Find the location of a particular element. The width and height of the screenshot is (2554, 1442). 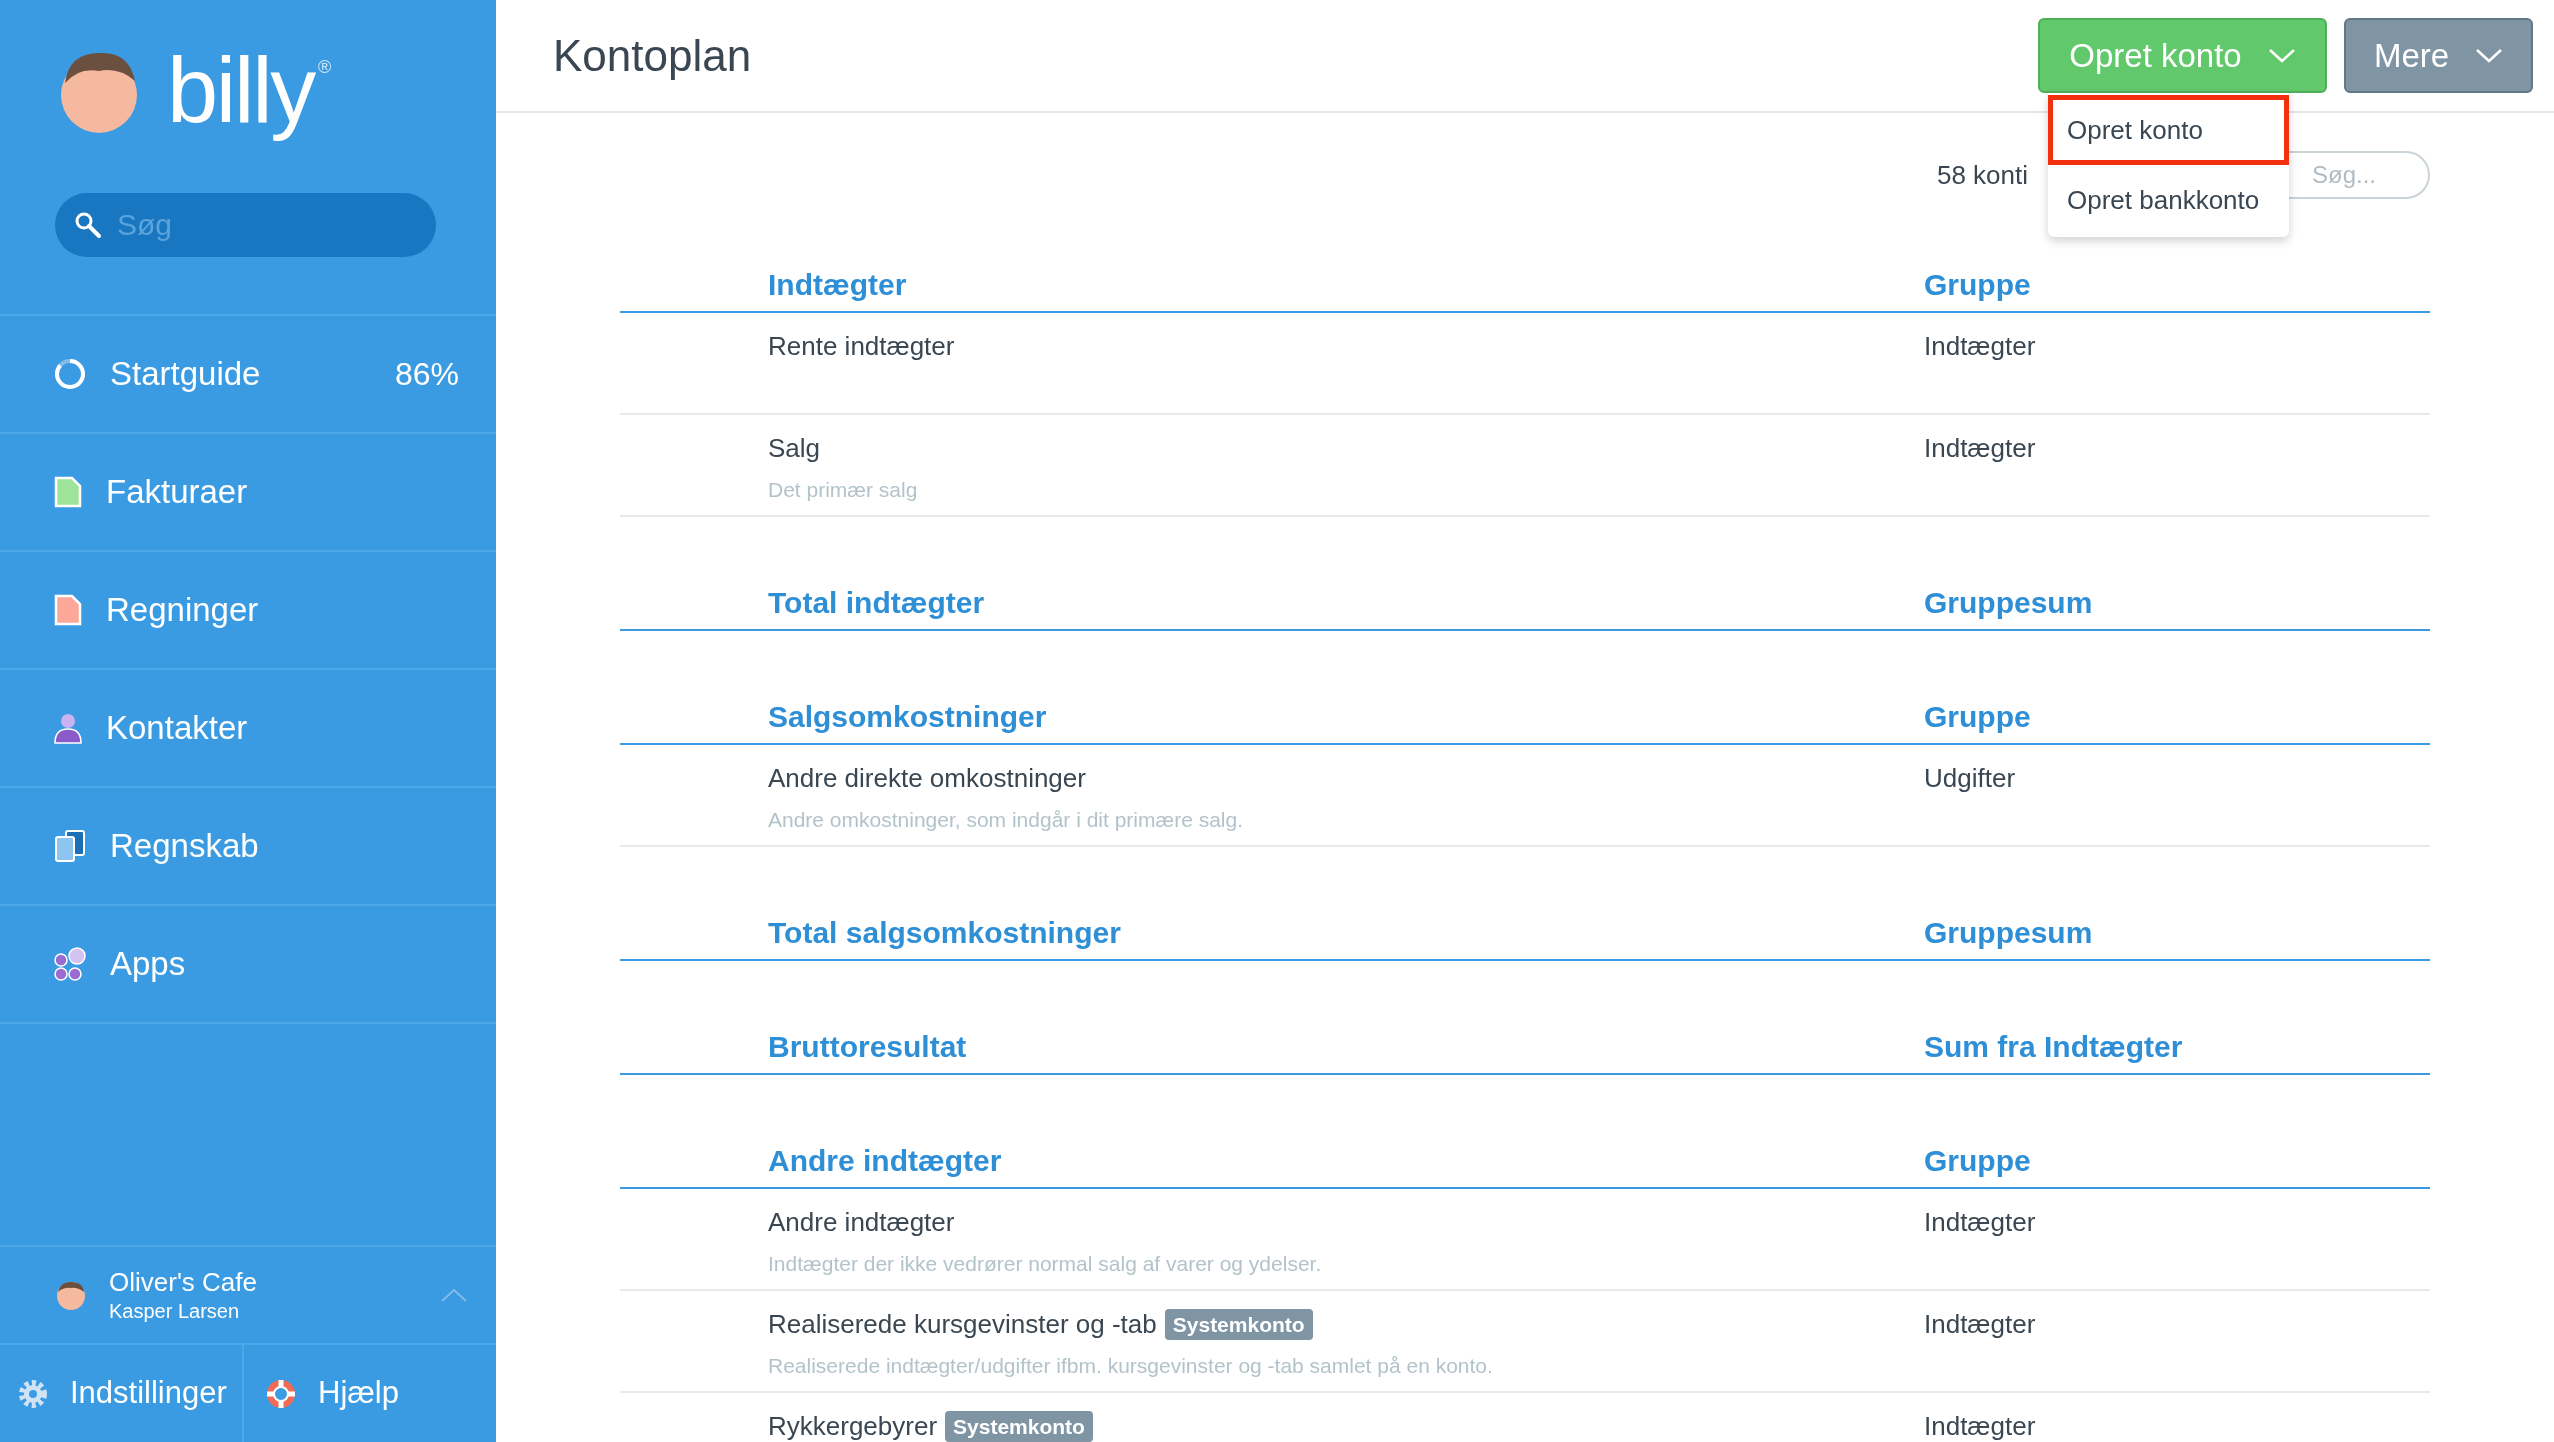

account-description: Indtægter der ikke vedrører normal salg af varer og ydelser. is located at coordinates (1045, 1264).